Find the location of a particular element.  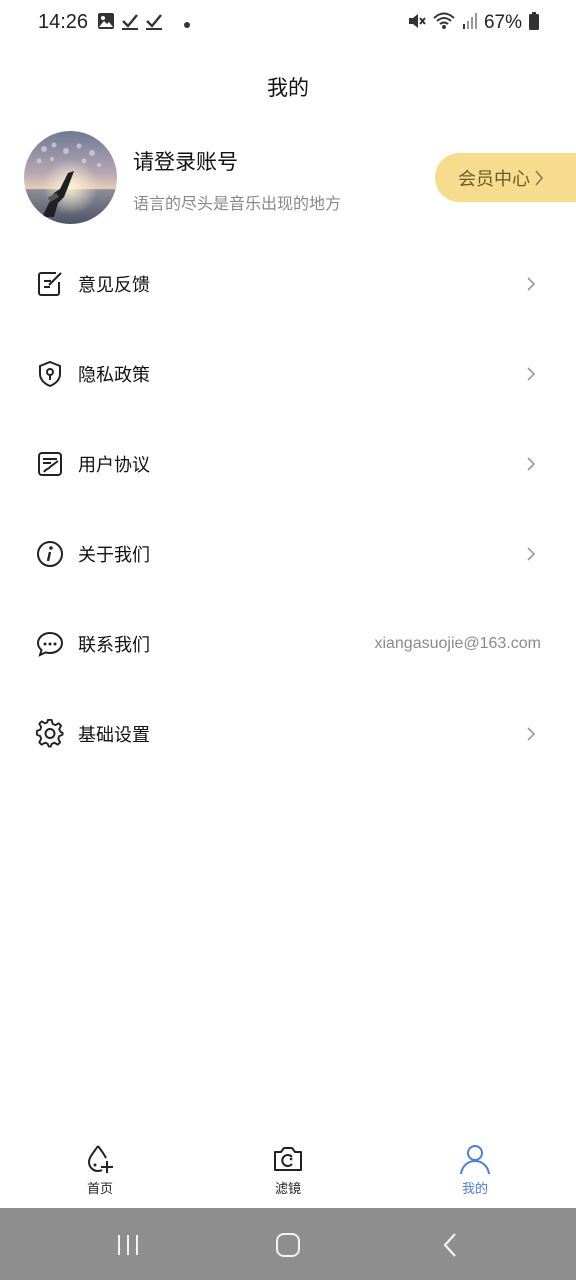

agreement-icon is located at coordinates (50, 464).